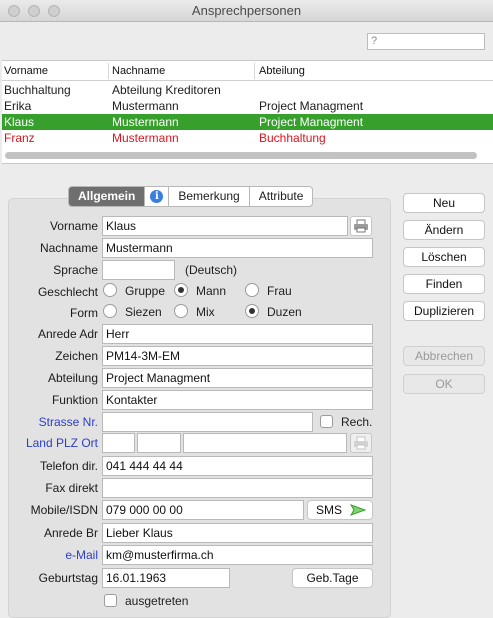 The height and width of the screenshot is (618, 493). I want to click on duplizieren-button: Duplizieren, so click(444, 311).